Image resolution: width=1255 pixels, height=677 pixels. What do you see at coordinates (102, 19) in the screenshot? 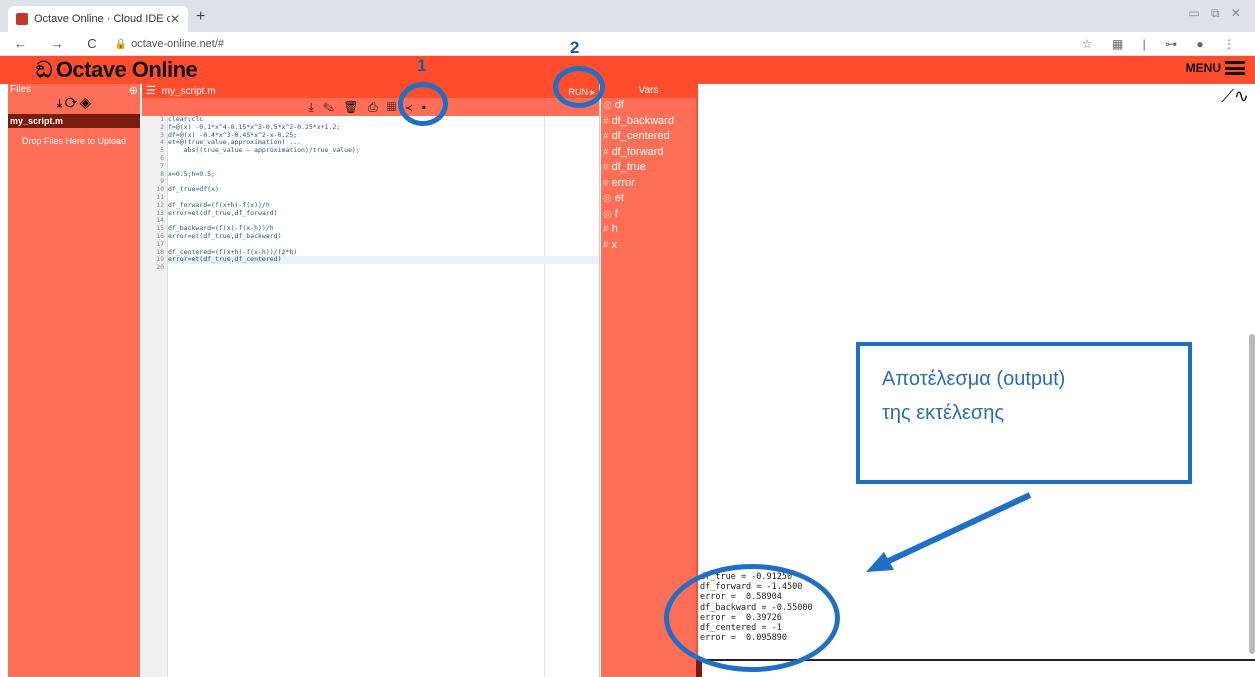
I see `tab-title: Octave Online · Cloud IDE compatib` at bounding box center [102, 19].